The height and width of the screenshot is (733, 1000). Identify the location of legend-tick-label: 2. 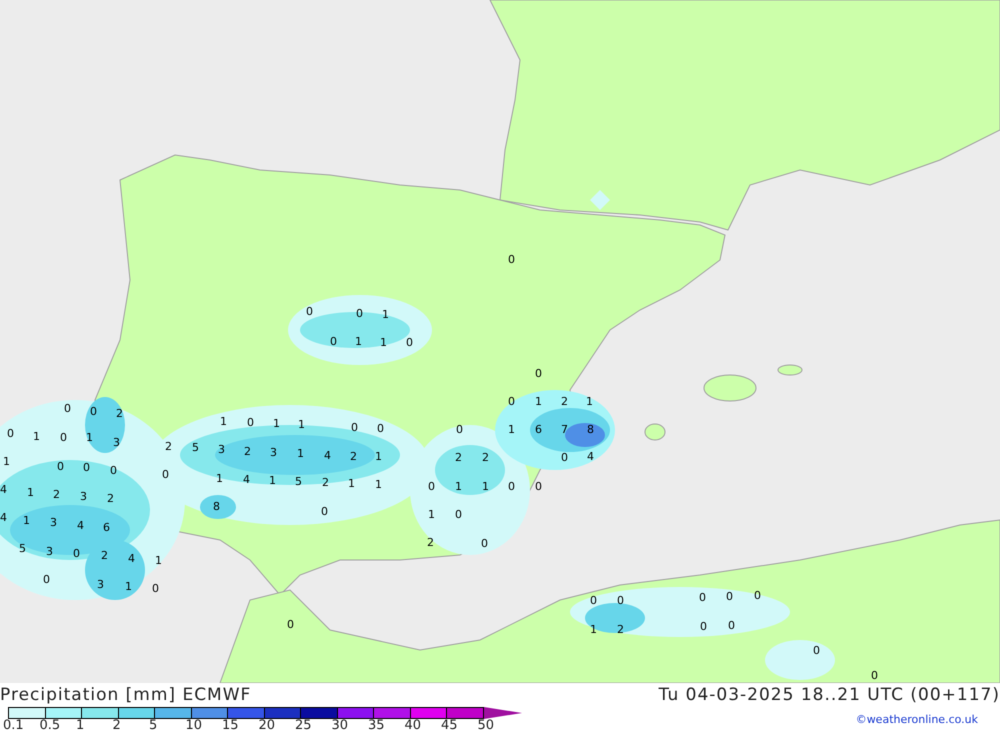
(117, 726).